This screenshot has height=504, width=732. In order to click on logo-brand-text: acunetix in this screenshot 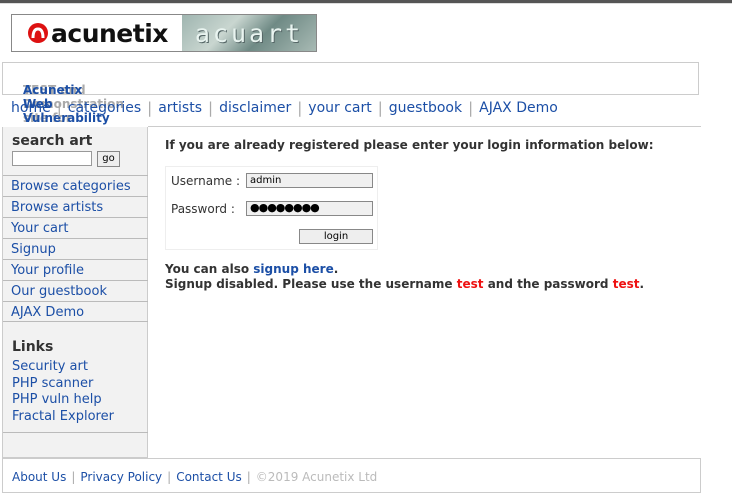, I will do `click(109, 33)`.